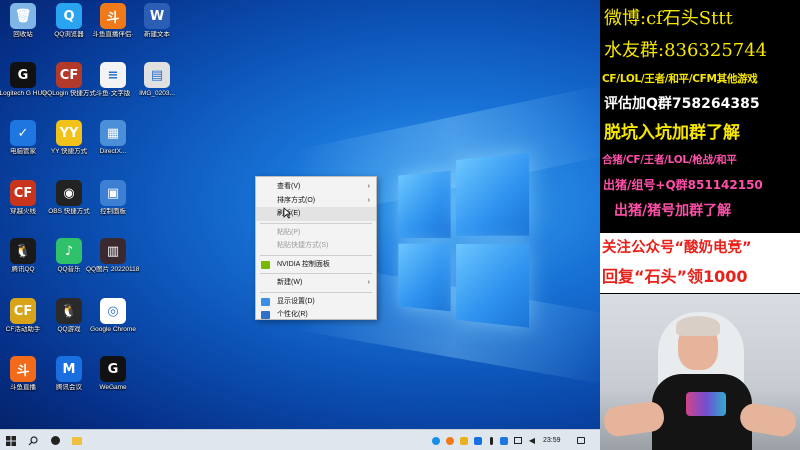 Image resolution: width=800 pixels, height=450 pixels. What do you see at coordinates (69, 133) in the screenshot?
I see `yy-icon: YY` at bounding box center [69, 133].